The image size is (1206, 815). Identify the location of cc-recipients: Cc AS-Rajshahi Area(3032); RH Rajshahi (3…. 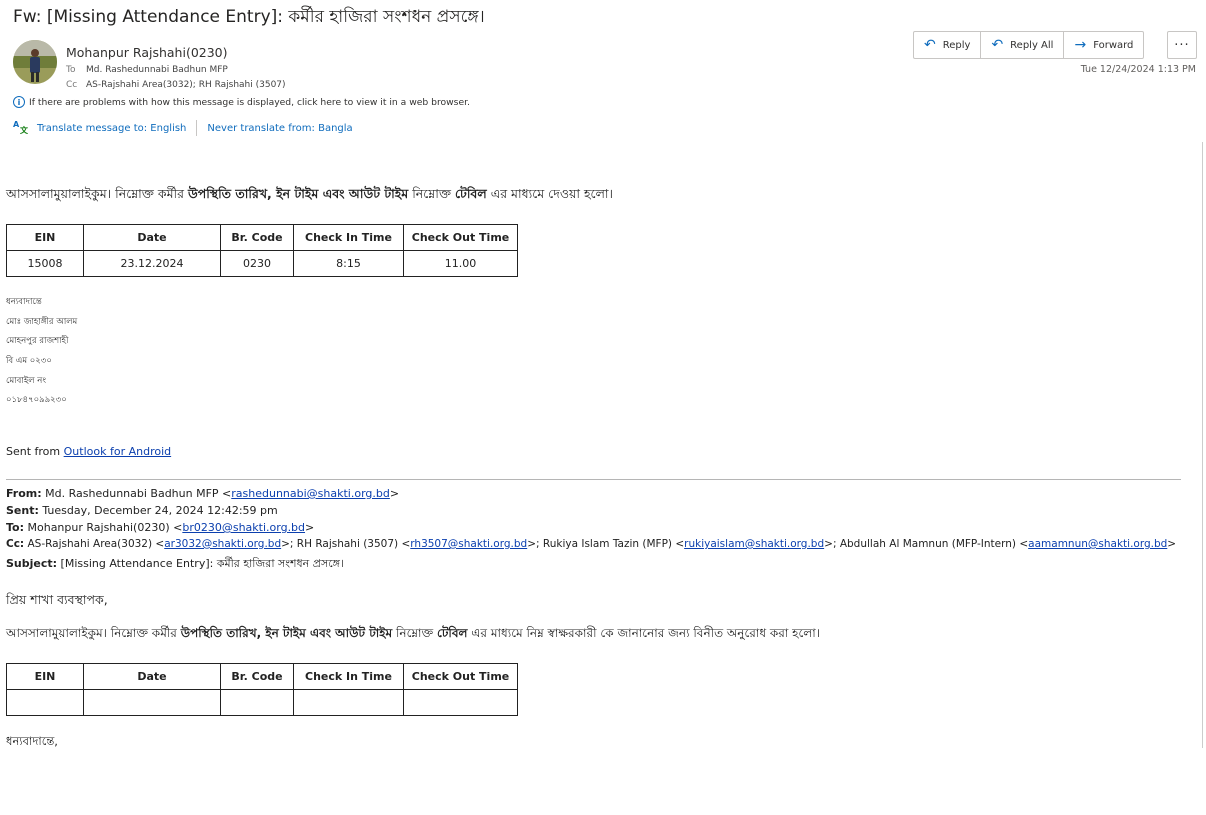
(176, 85).